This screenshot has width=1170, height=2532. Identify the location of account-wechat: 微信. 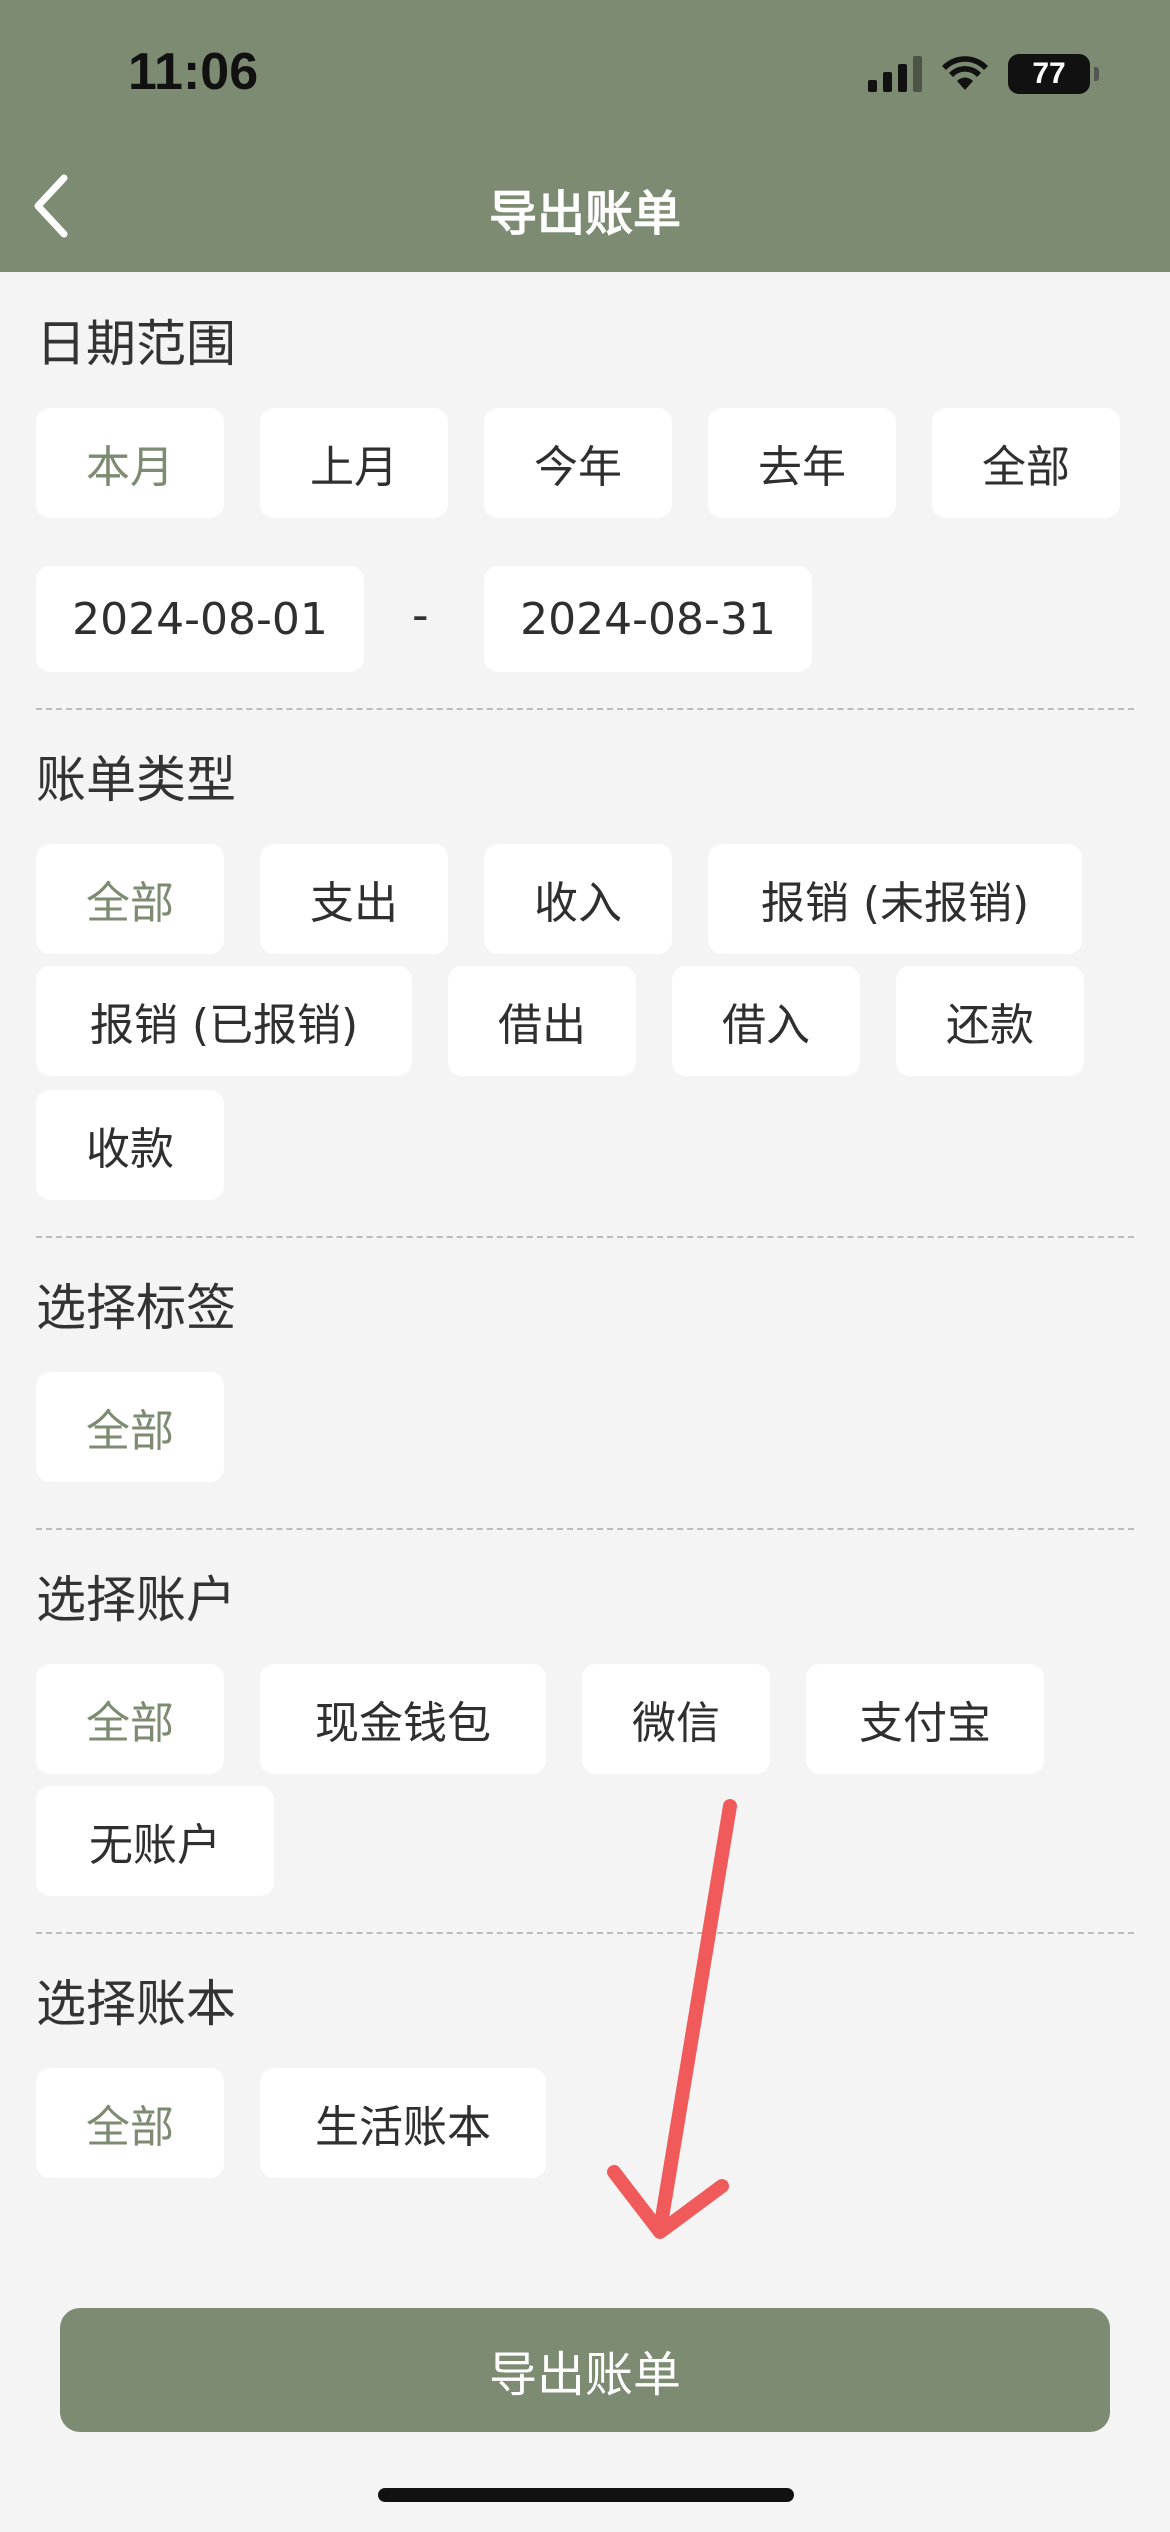
(676, 1719).